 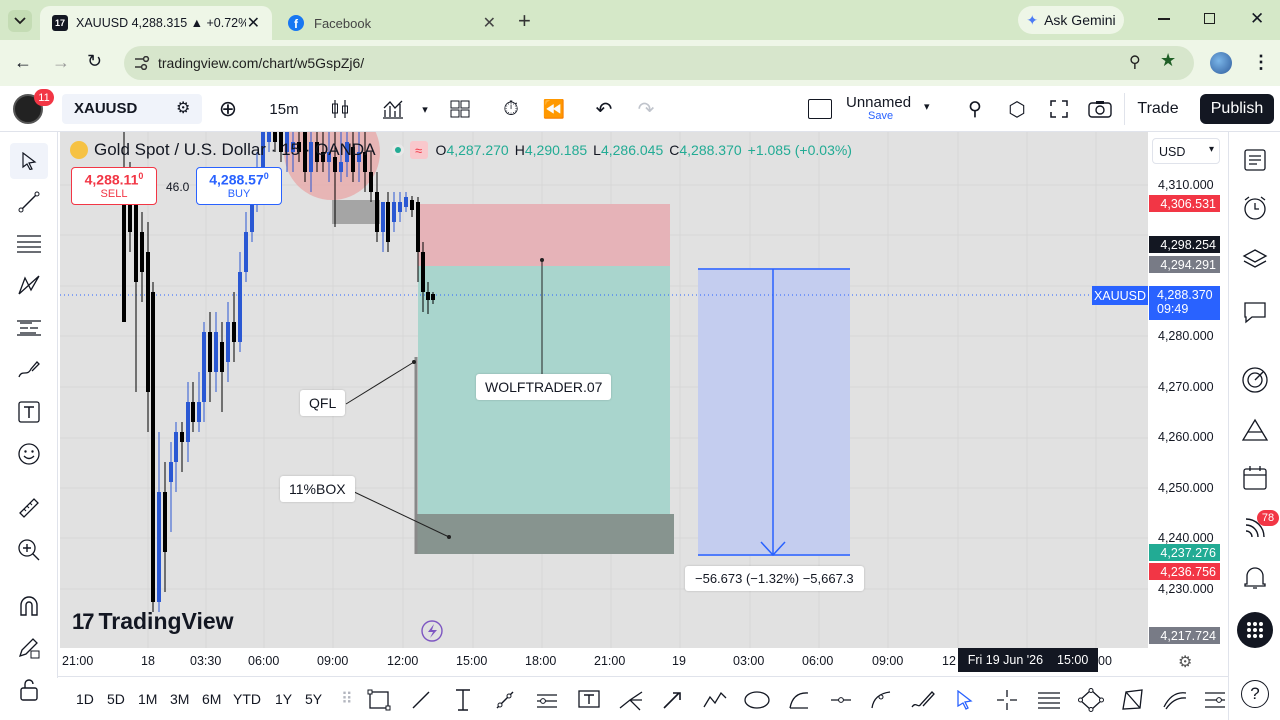 I want to click on trend-line-tool, so click(x=29, y=202).